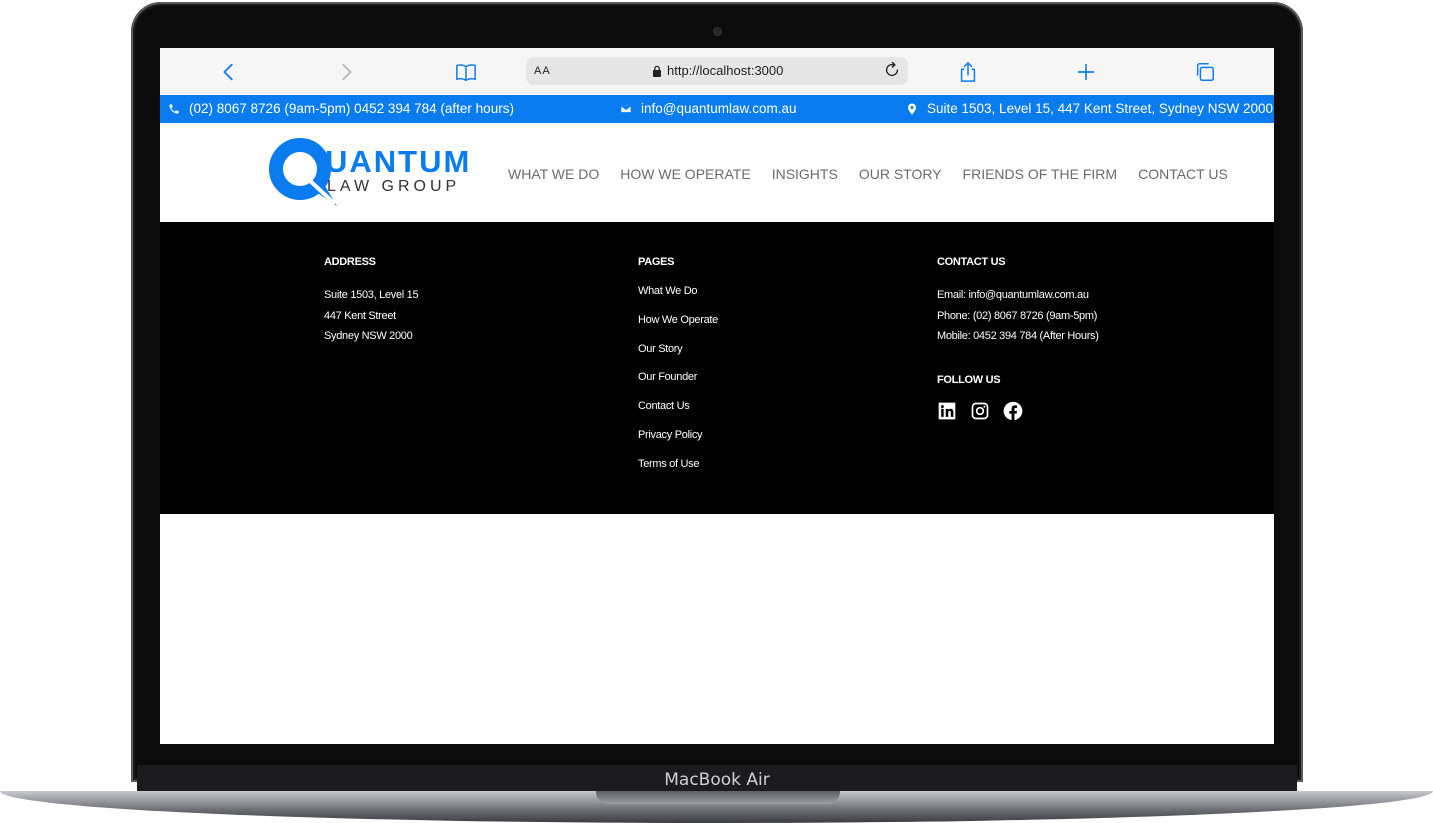 The width and height of the screenshot is (1433, 823). I want to click on nav-insights: INSIGHTS, so click(805, 174).